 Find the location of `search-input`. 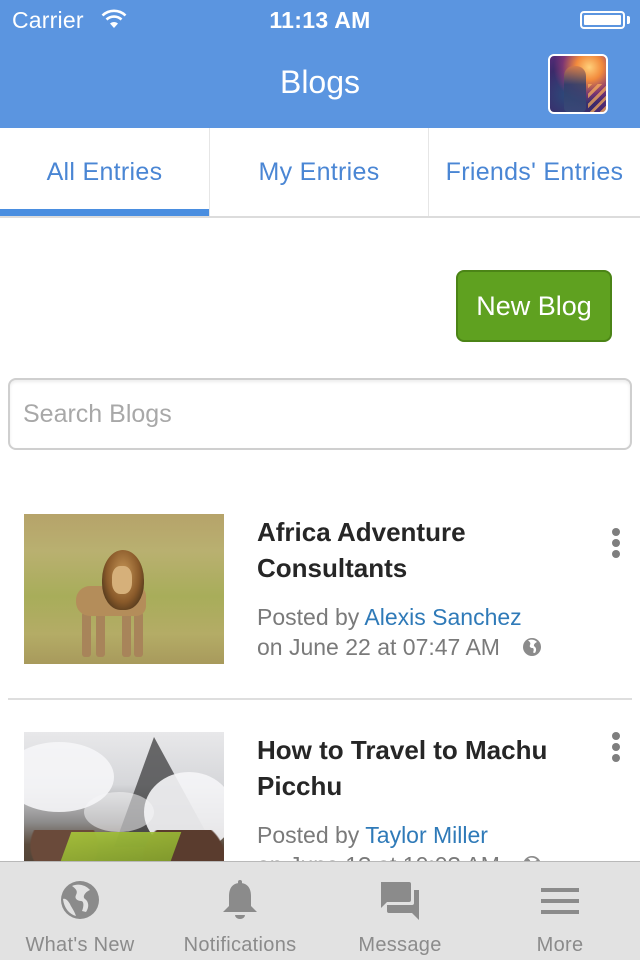

search-input is located at coordinates (320, 414).